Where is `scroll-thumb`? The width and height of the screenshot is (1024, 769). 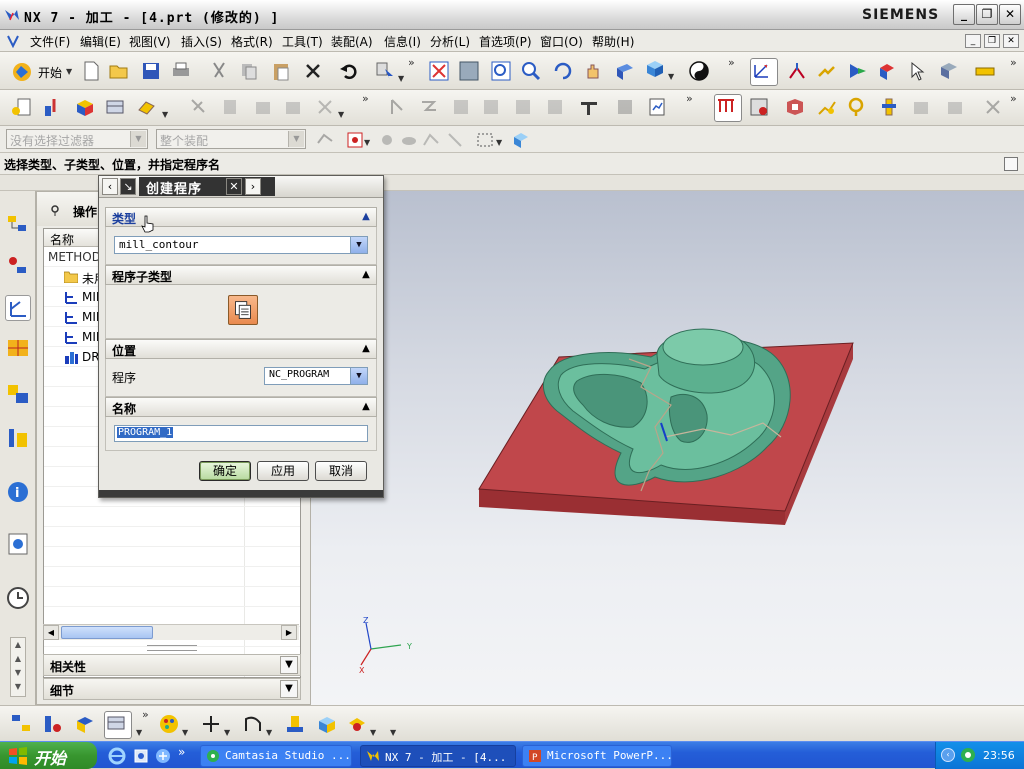 scroll-thumb is located at coordinates (107, 632).